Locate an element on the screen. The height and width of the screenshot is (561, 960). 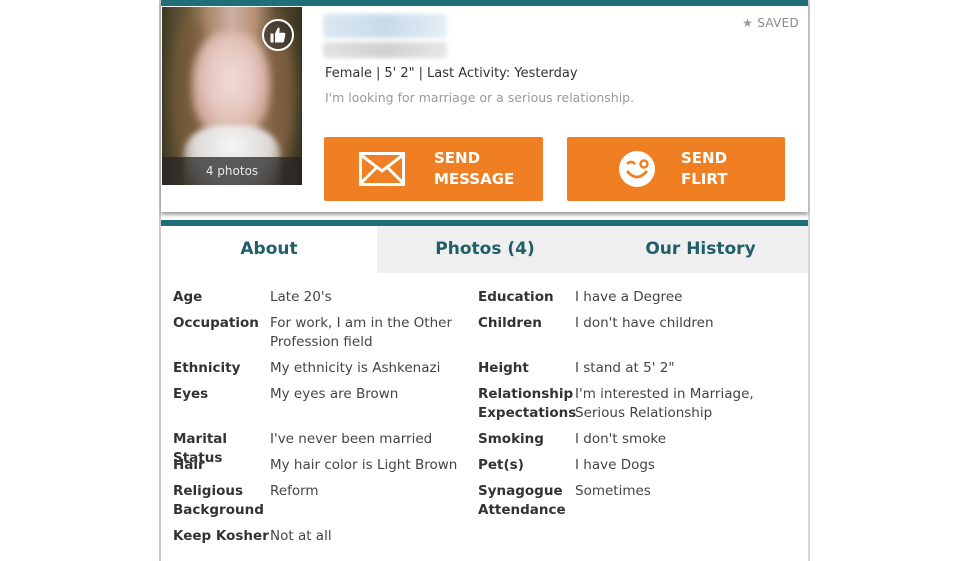
send-message-line2: MESSAGE is located at coordinates (474, 179).